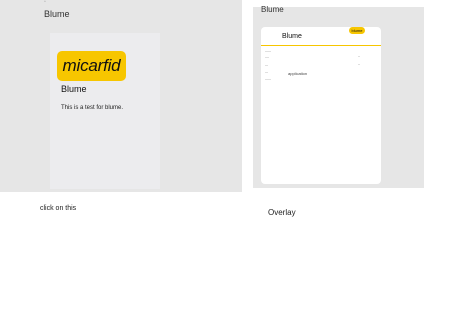 The height and width of the screenshot is (317, 474). I want to click on overlay-badge: blume, so click(357, 30).